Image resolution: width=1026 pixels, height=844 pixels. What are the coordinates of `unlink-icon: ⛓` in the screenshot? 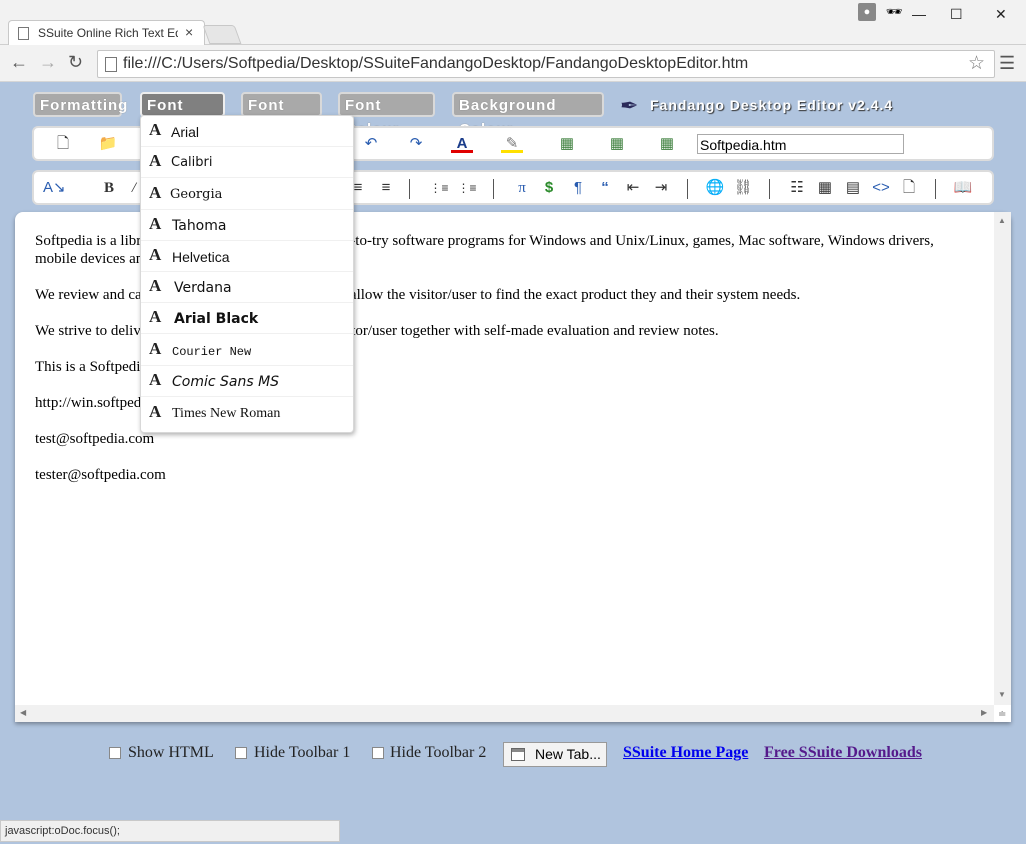 It's located at (743, 188).